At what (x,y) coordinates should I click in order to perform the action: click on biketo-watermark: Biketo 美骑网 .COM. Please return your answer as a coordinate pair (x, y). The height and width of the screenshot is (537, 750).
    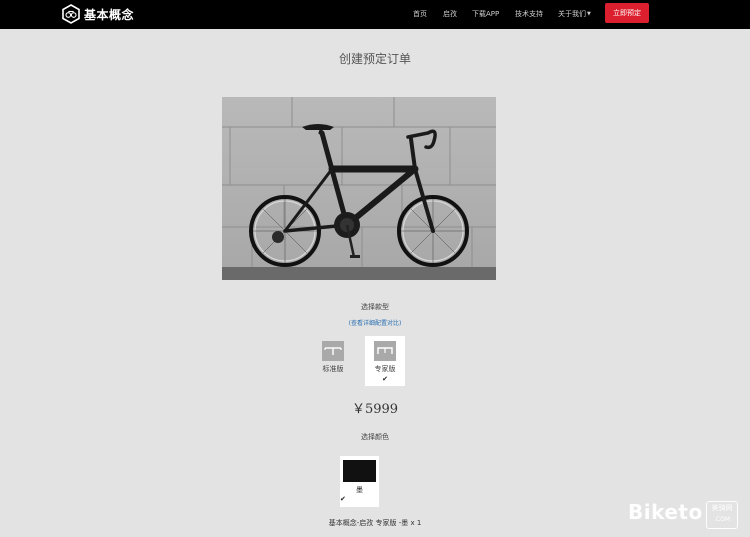
    Looking at the image, I should click on (684, 515).